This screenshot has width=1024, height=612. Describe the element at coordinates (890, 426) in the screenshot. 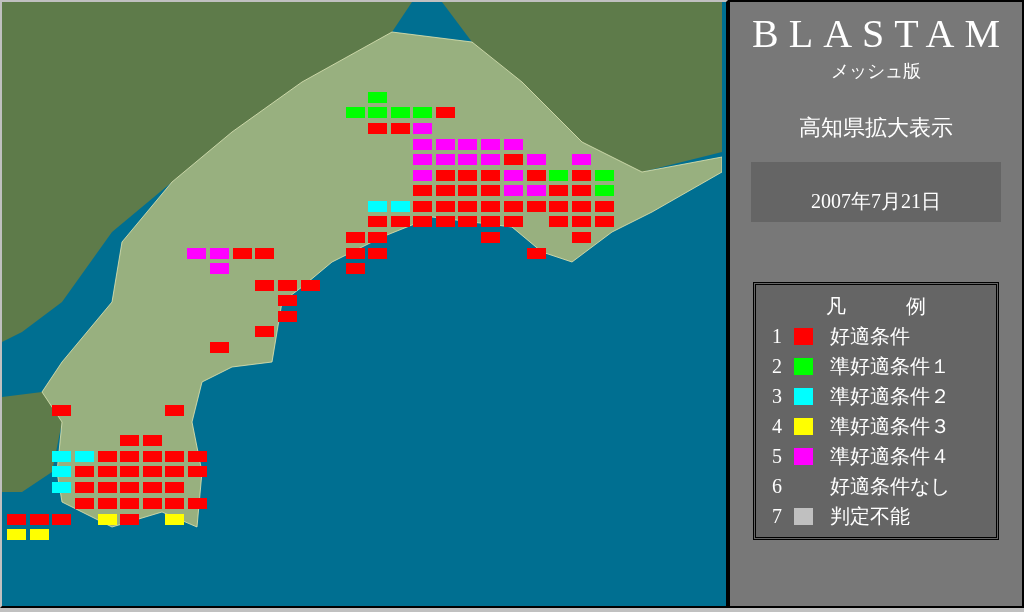

I see `legend-label: 準好適条件３` at that location.